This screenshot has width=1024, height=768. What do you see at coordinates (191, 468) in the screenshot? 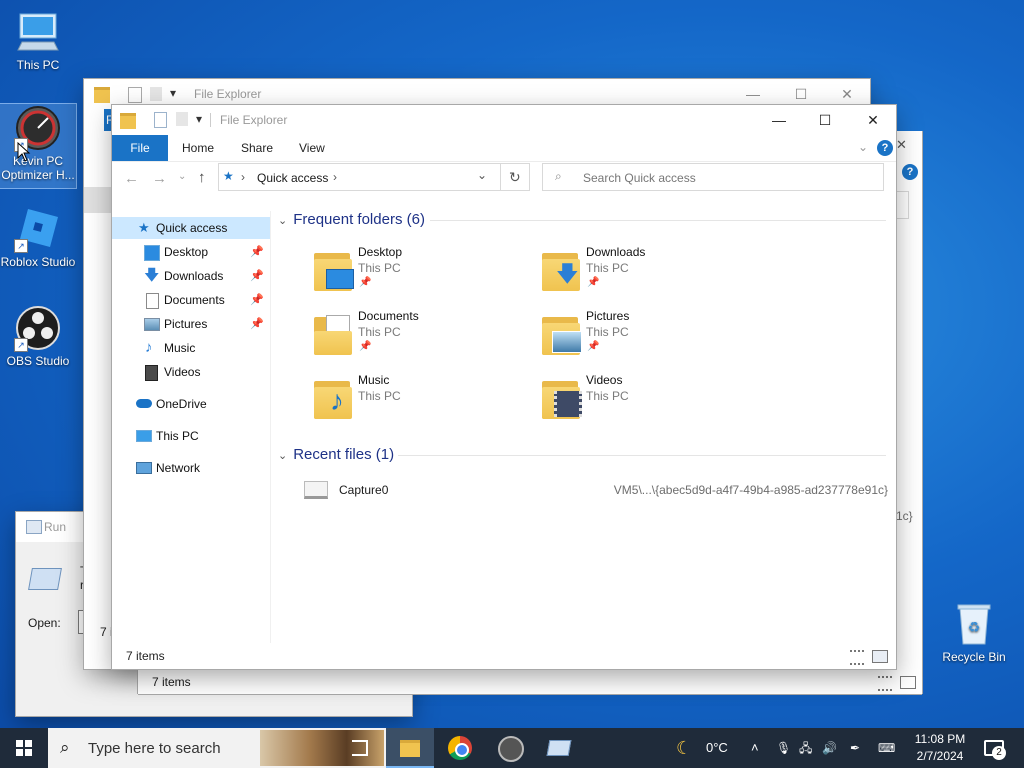
I see `sidebar-item-network: Network` at bounding box center [191, 468].